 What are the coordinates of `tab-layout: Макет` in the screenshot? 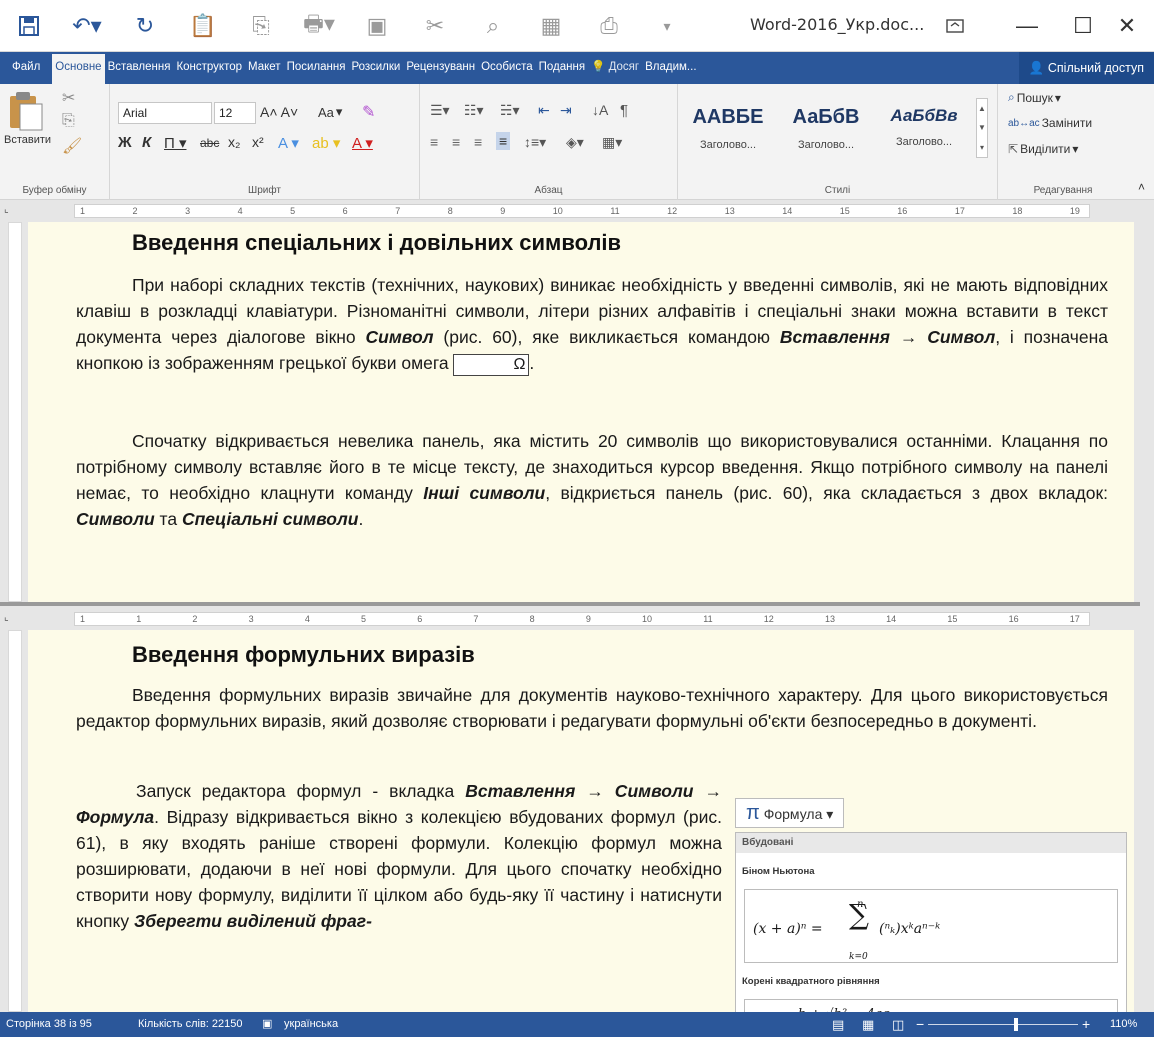 It's located at (264, 68).